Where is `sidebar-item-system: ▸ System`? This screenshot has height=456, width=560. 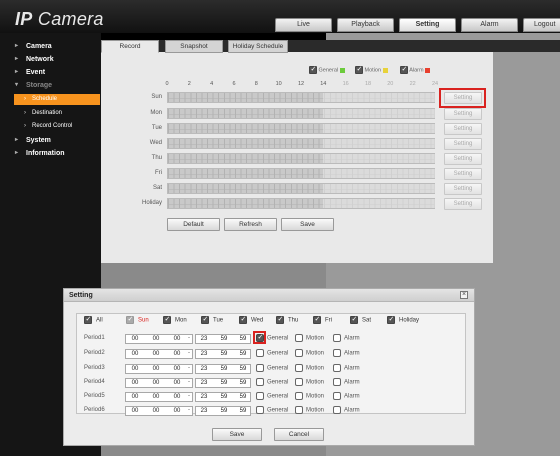
sidebar-item-system: ▸ System is located at coordinates (50, 140).